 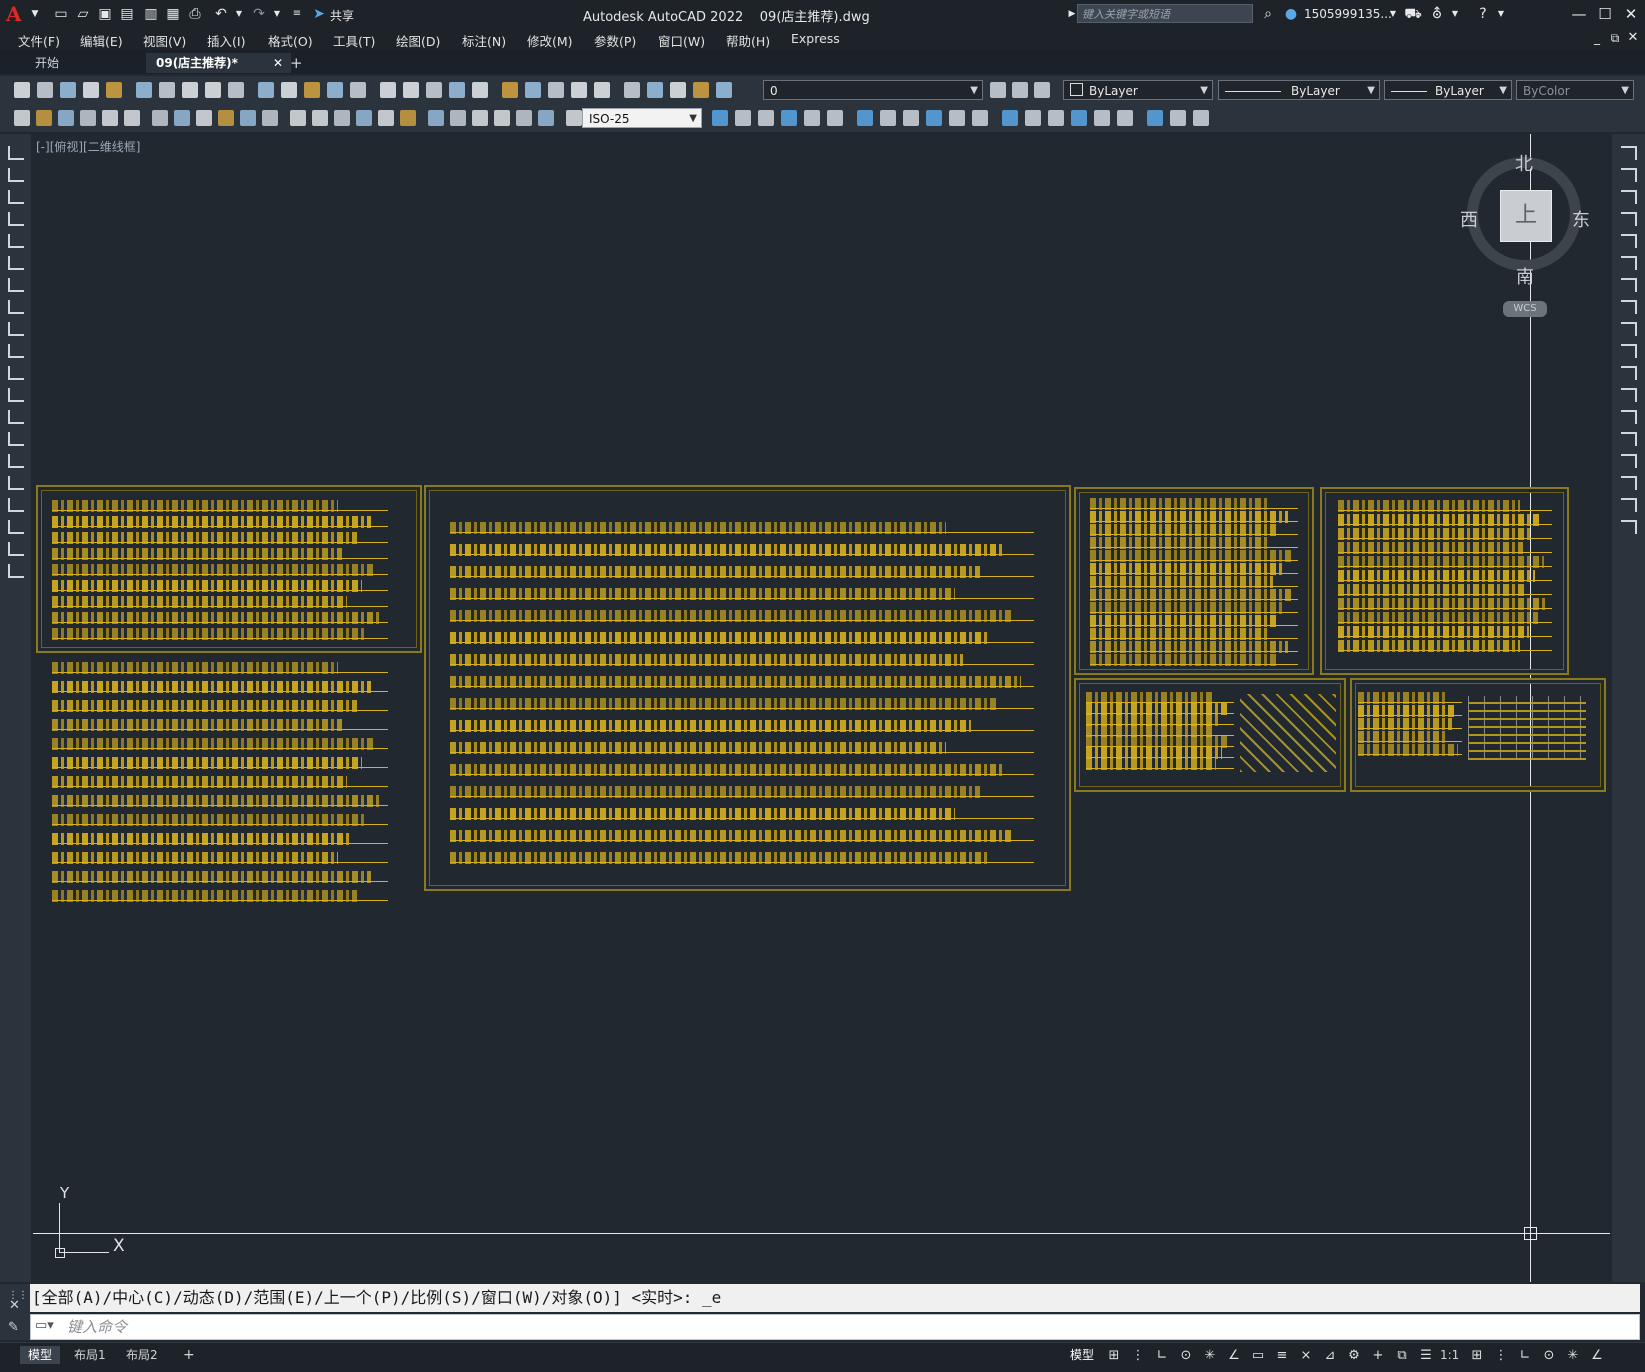 What do you see at coordinates (195, 14) in the screenshot?
I see `plot-icon: ⎙` at bounding box center [195, 14].